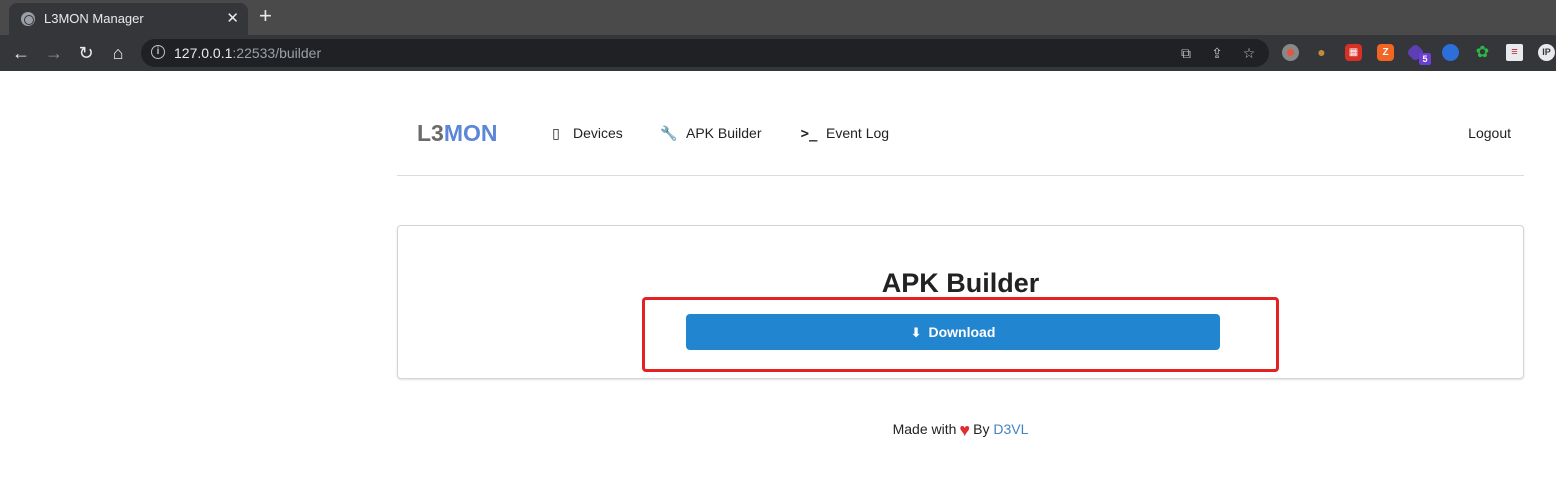 The height and width of the screenshot is (504, 1556). What do you see at coordinates (809, 134) in the screenshot?
I see `terminal-icon: >_` at bounding box center [809, 134].